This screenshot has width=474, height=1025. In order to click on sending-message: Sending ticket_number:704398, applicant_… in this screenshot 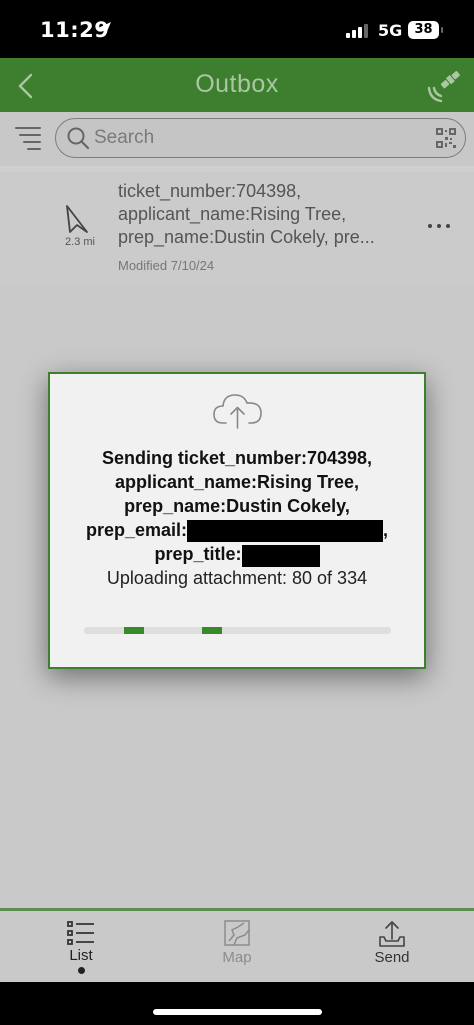, I will do `click(237, 506)`.